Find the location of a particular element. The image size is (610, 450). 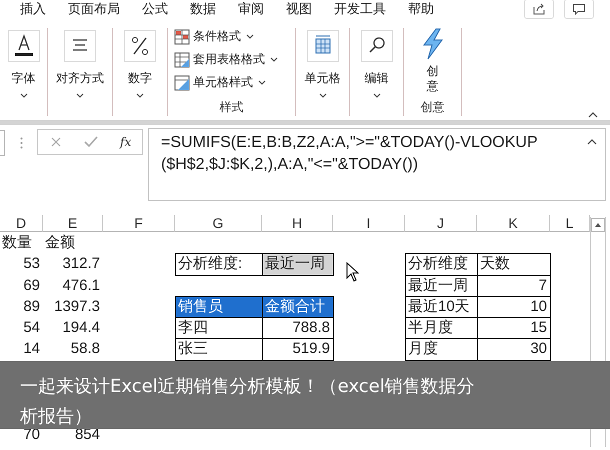

drag-dots-icon is located at coordinates (21, 143).